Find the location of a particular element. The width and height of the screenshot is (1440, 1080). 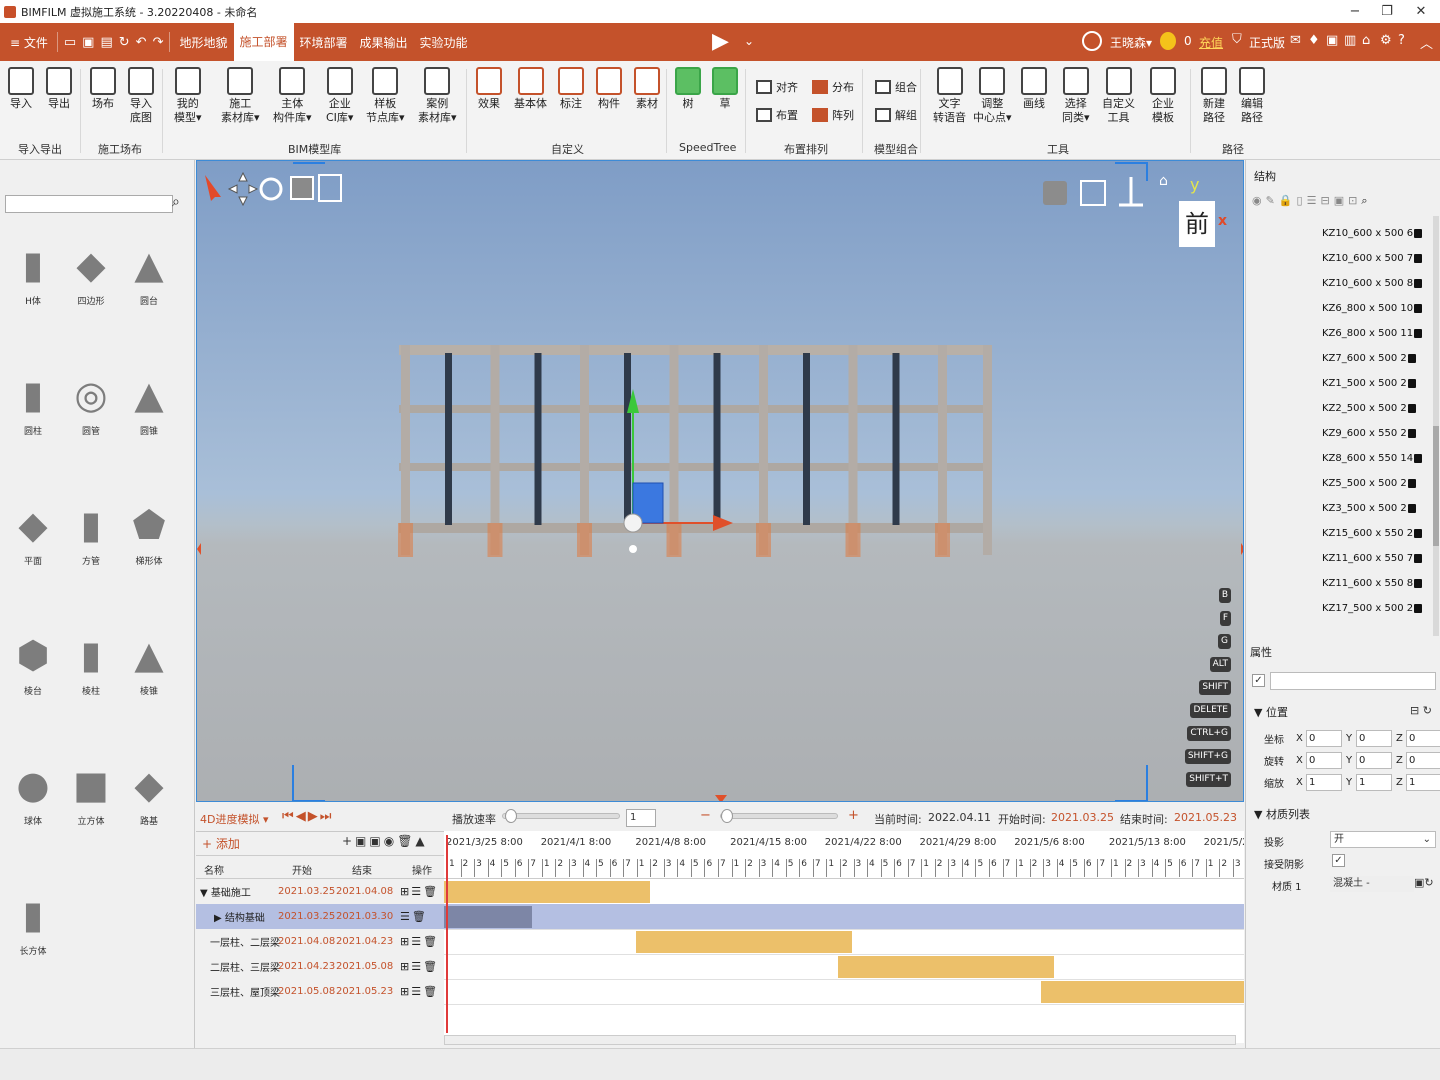

bottom-collapse-icon is located at coordinates (721, 798).